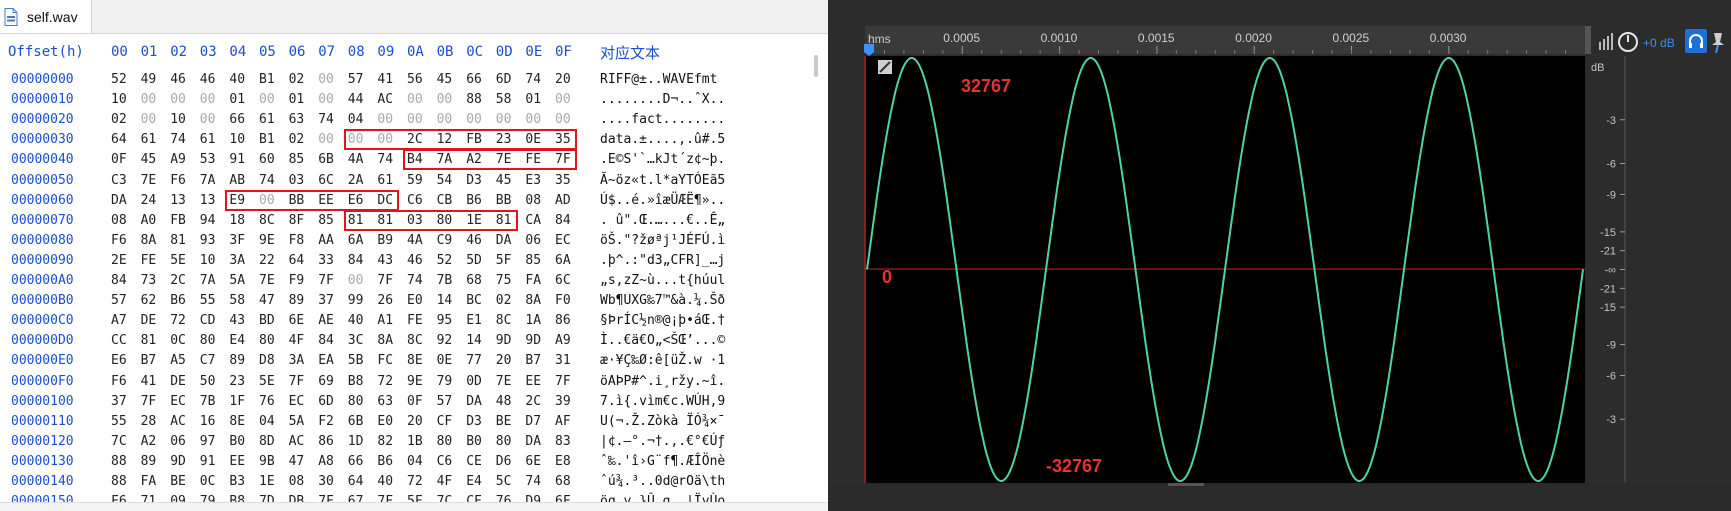 Image resolution: width=1731 pixels, height=511 pixels. What do you see at coordinates (208, 381) in the screenshot?
I see `hex-byte: 50` at bounding box center [208, 381].